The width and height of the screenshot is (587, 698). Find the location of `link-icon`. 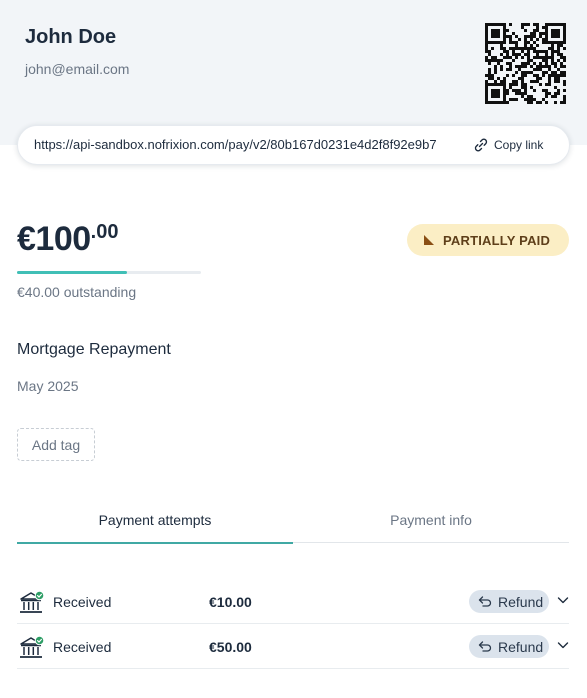

link-icon is located at coordinates (481, 145).